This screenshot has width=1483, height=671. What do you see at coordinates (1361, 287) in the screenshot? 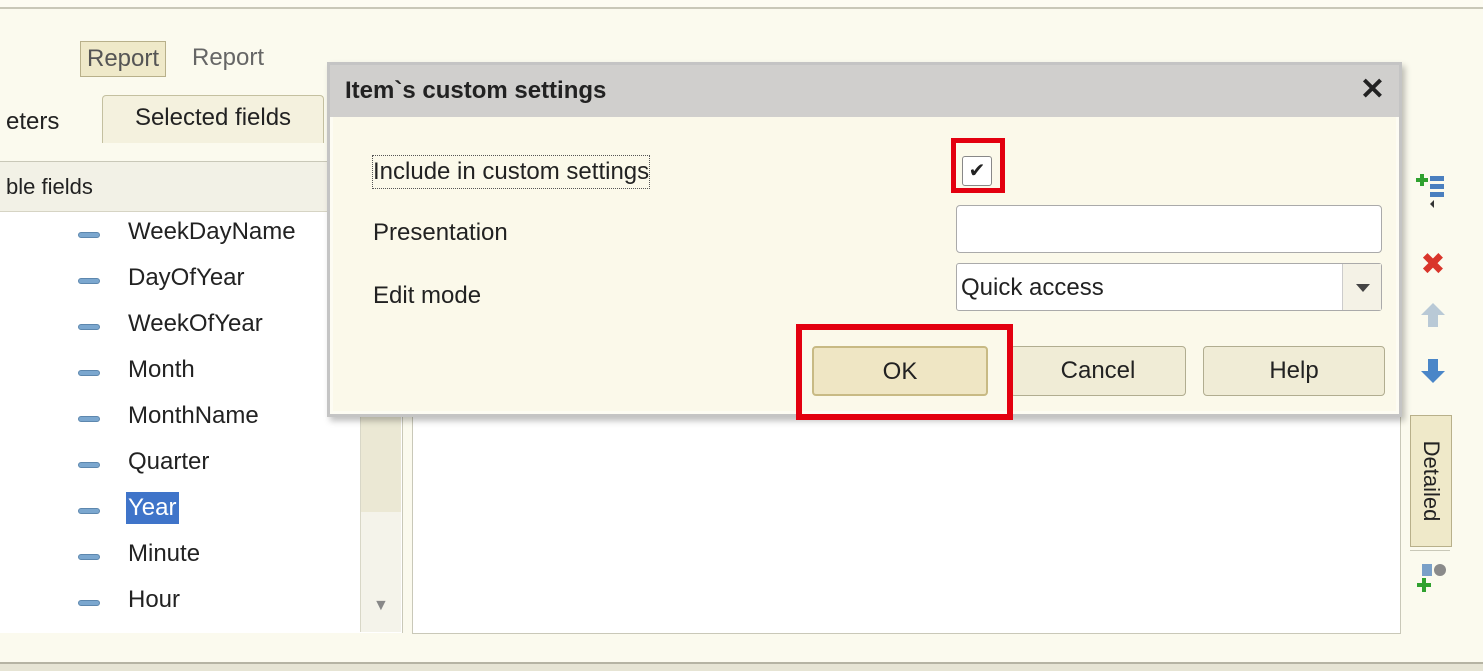
I see `chevron-down-icon` at bounding box center [1361, 287].